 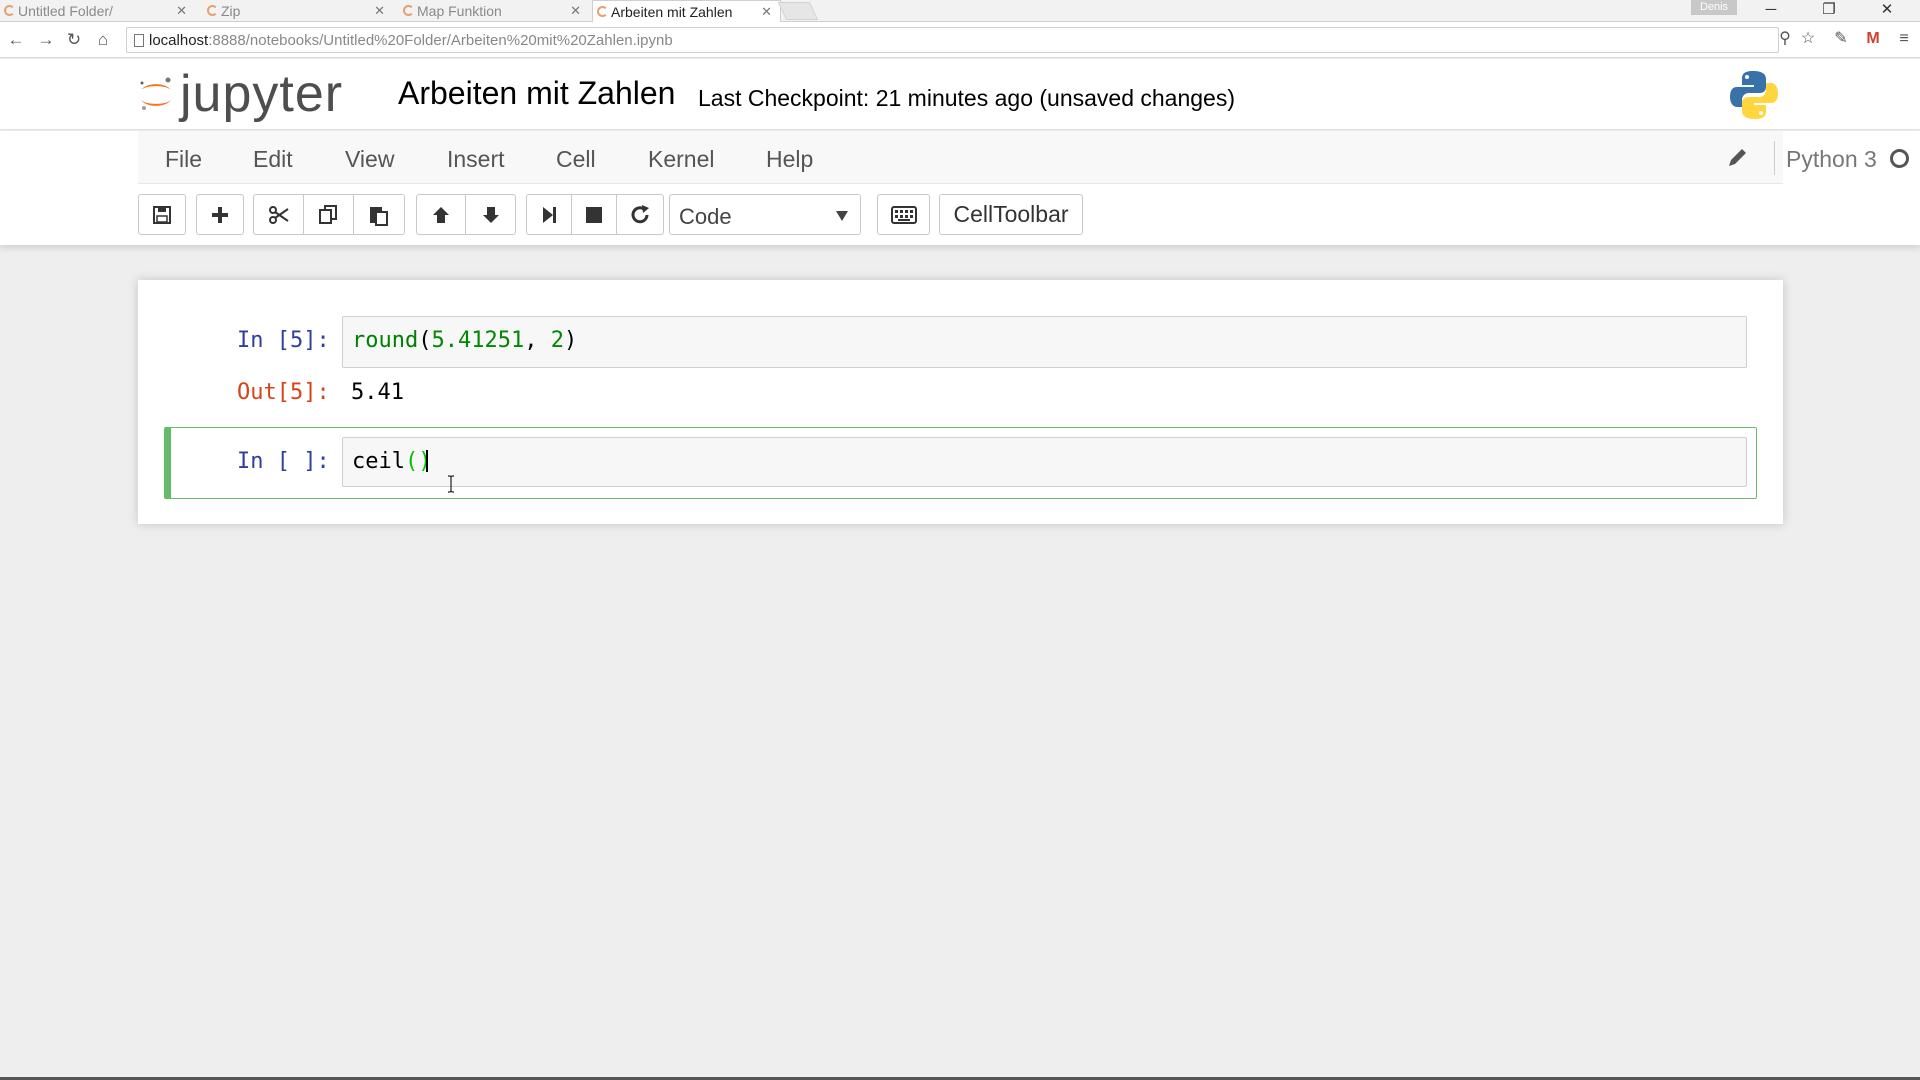 What do you see at coordinates (1044, 342) in the screenshot?
I see `code-cell-input: round(5.41251, 2)` at bounding box center [1044, 342].